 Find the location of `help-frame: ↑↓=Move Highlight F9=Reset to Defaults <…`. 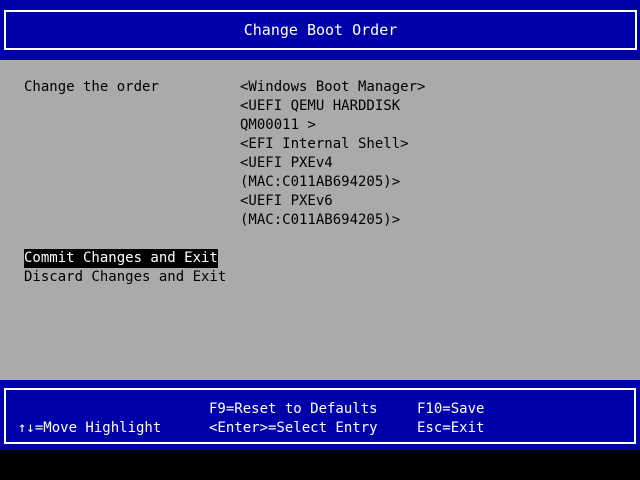

help-frame: ↑↓=Move Highlight F9=Reset to Defaults <… is located at coordinates (320, 416).